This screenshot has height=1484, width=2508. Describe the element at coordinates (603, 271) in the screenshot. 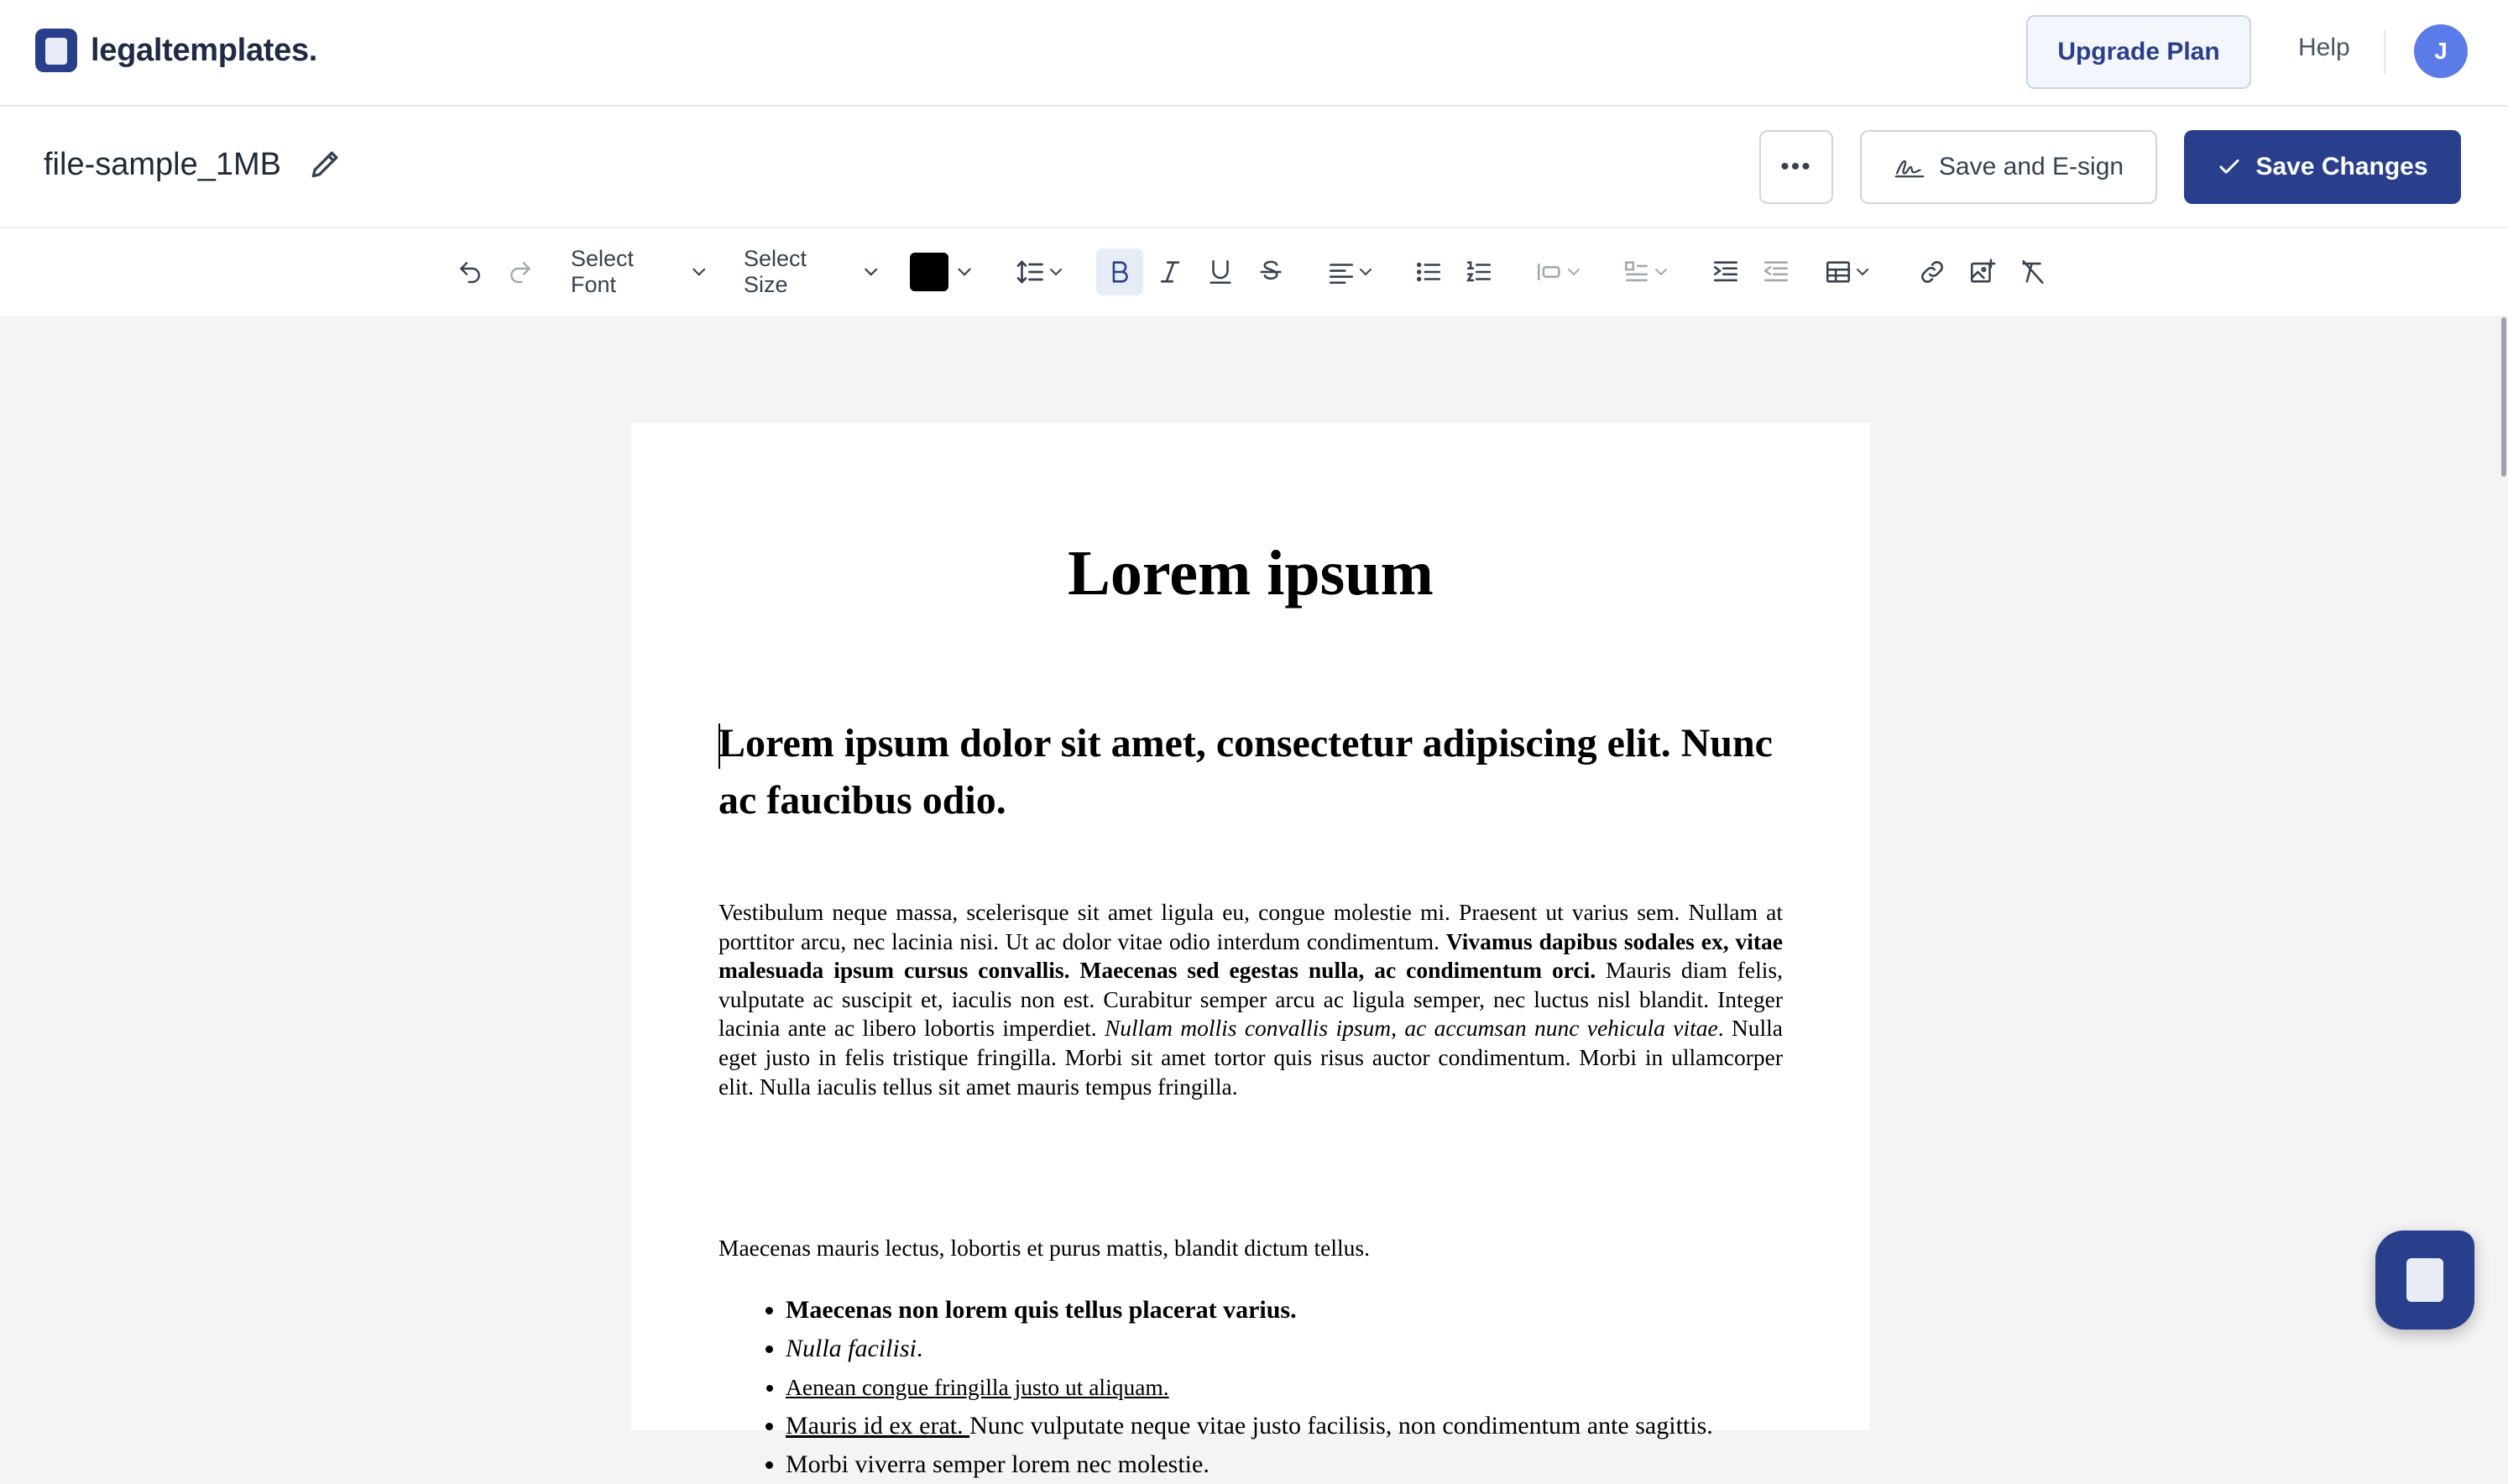

I see `font-select-label: Select Font` at that location.